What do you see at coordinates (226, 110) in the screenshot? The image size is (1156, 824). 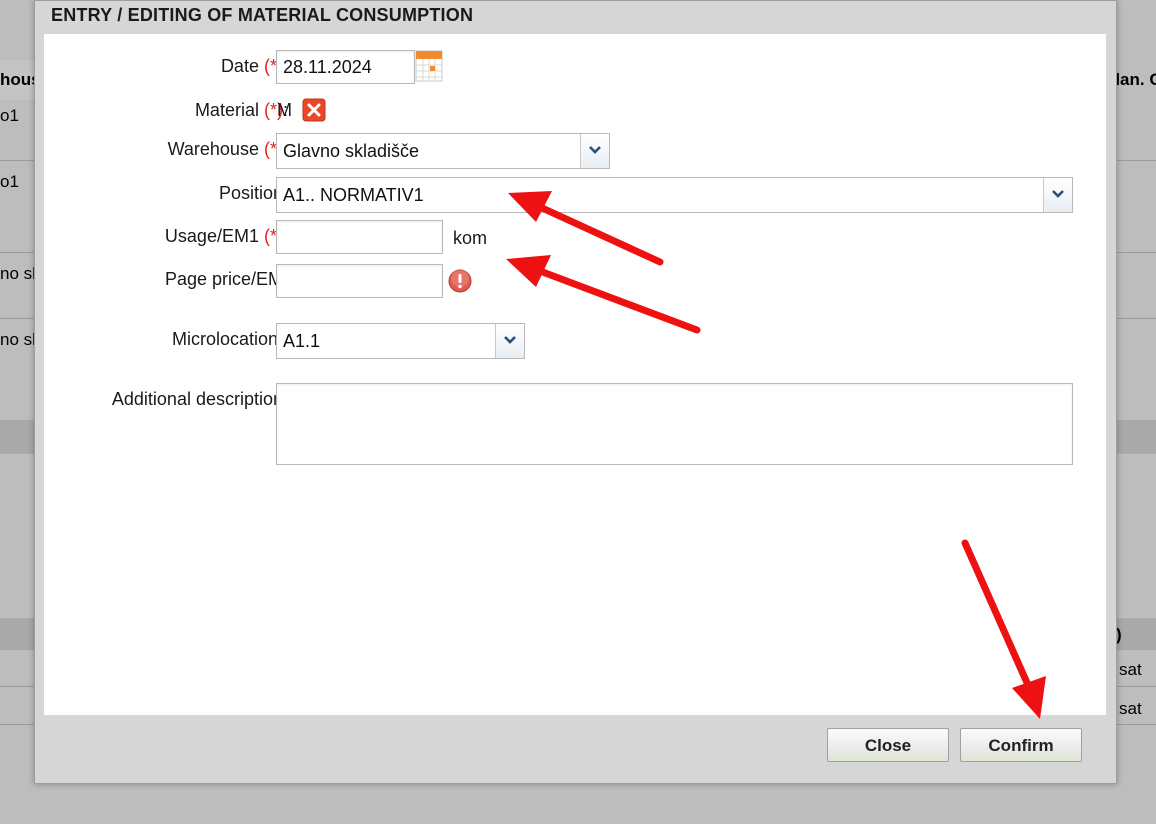 I see `material-label-text: Material` at bounding box center [226, 110].